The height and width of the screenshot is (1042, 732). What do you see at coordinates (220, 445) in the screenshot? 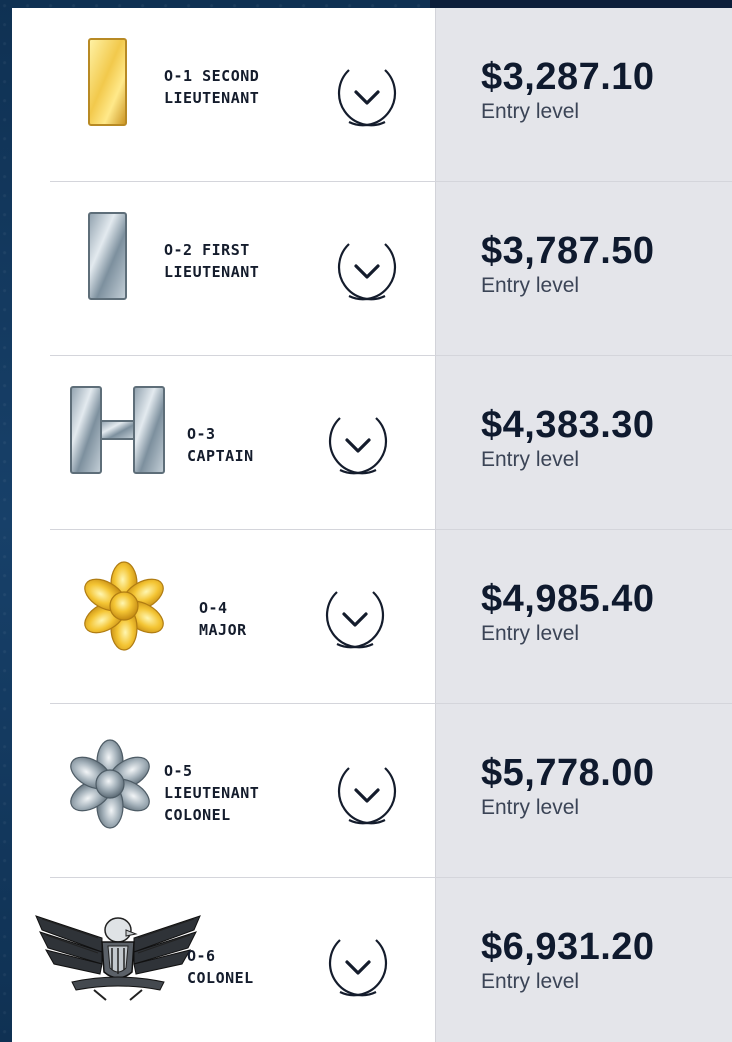
I see `rank-label: O-3 CAPTAIN` at bounding box center [220, 445].